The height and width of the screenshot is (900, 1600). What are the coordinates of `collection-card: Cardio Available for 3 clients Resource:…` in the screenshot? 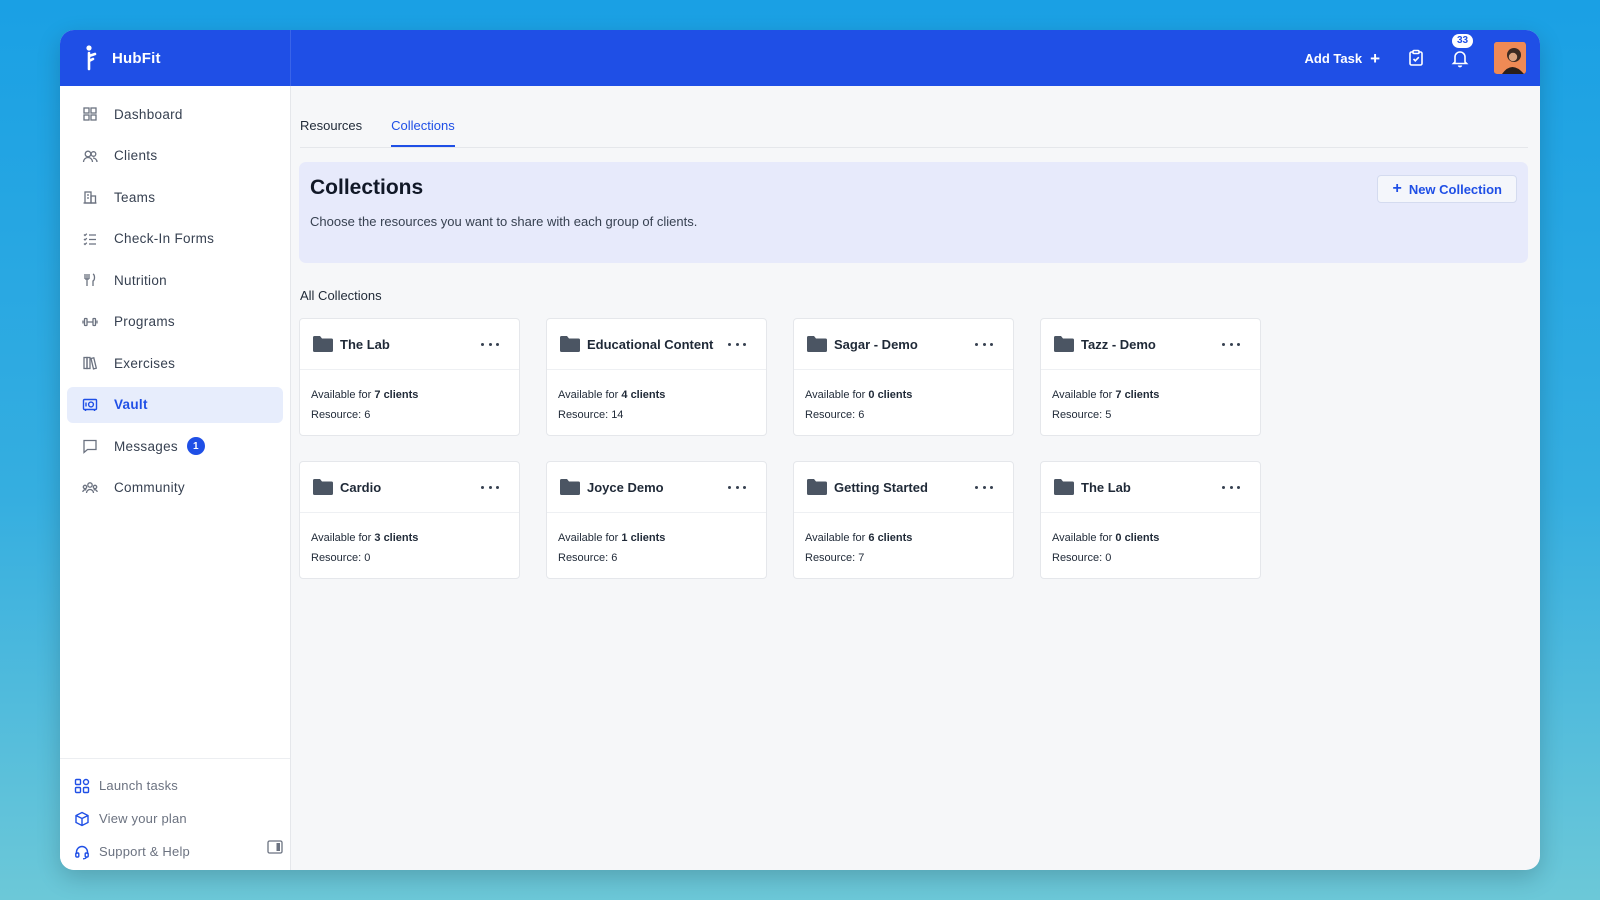 It's located at (409, 520).